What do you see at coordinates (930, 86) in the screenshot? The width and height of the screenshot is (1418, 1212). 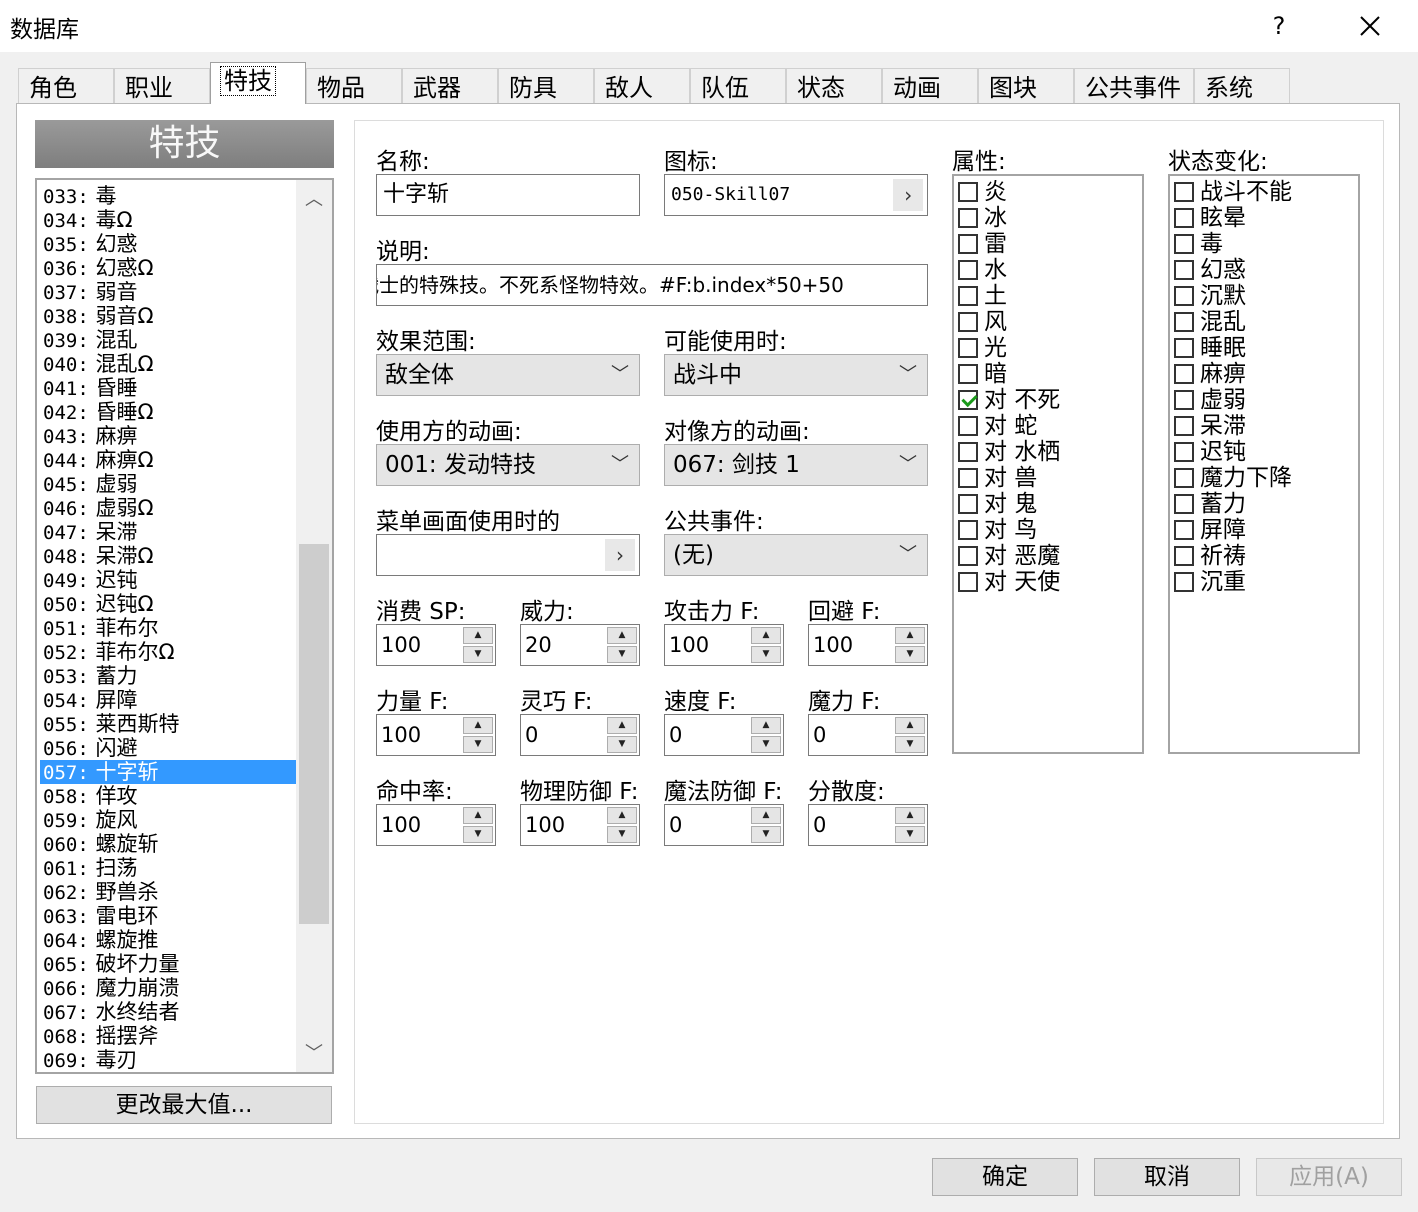 I see `tab-item: 动画` at bounding box center [930, 86].